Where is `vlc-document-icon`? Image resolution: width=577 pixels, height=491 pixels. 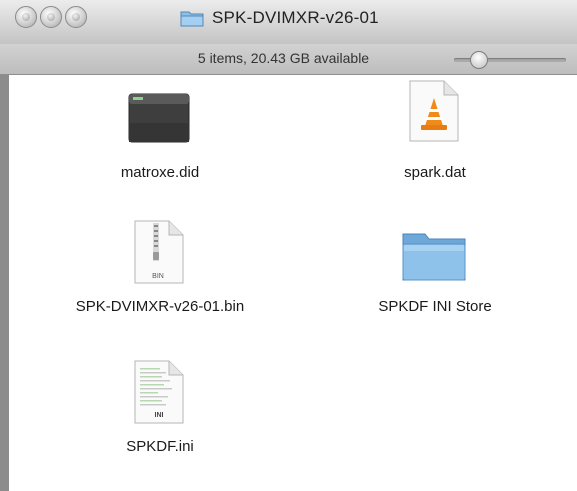 vlc-document-icon is located at coordinates (434, 111).